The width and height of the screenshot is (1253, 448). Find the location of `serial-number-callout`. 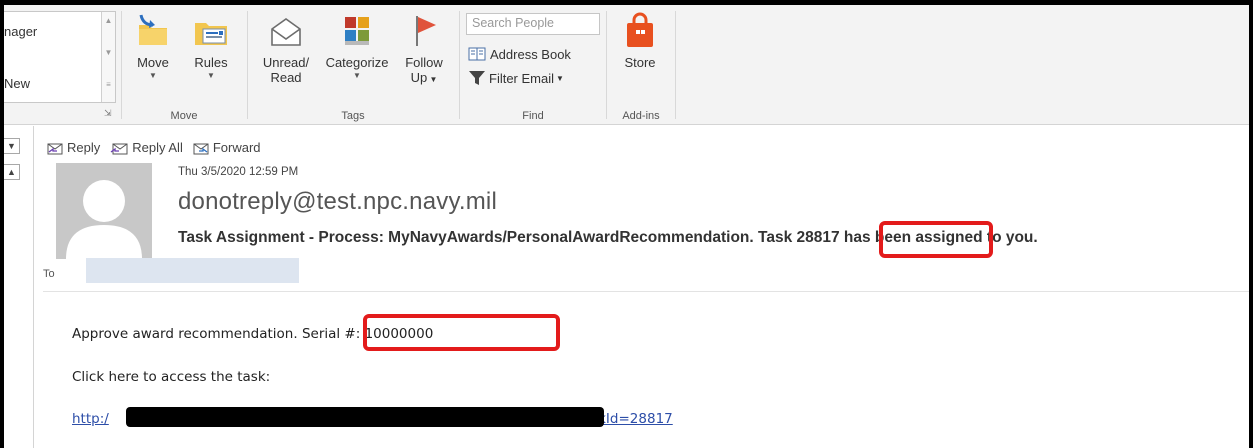

serial-number-callout is located at coordinates (461, 332).